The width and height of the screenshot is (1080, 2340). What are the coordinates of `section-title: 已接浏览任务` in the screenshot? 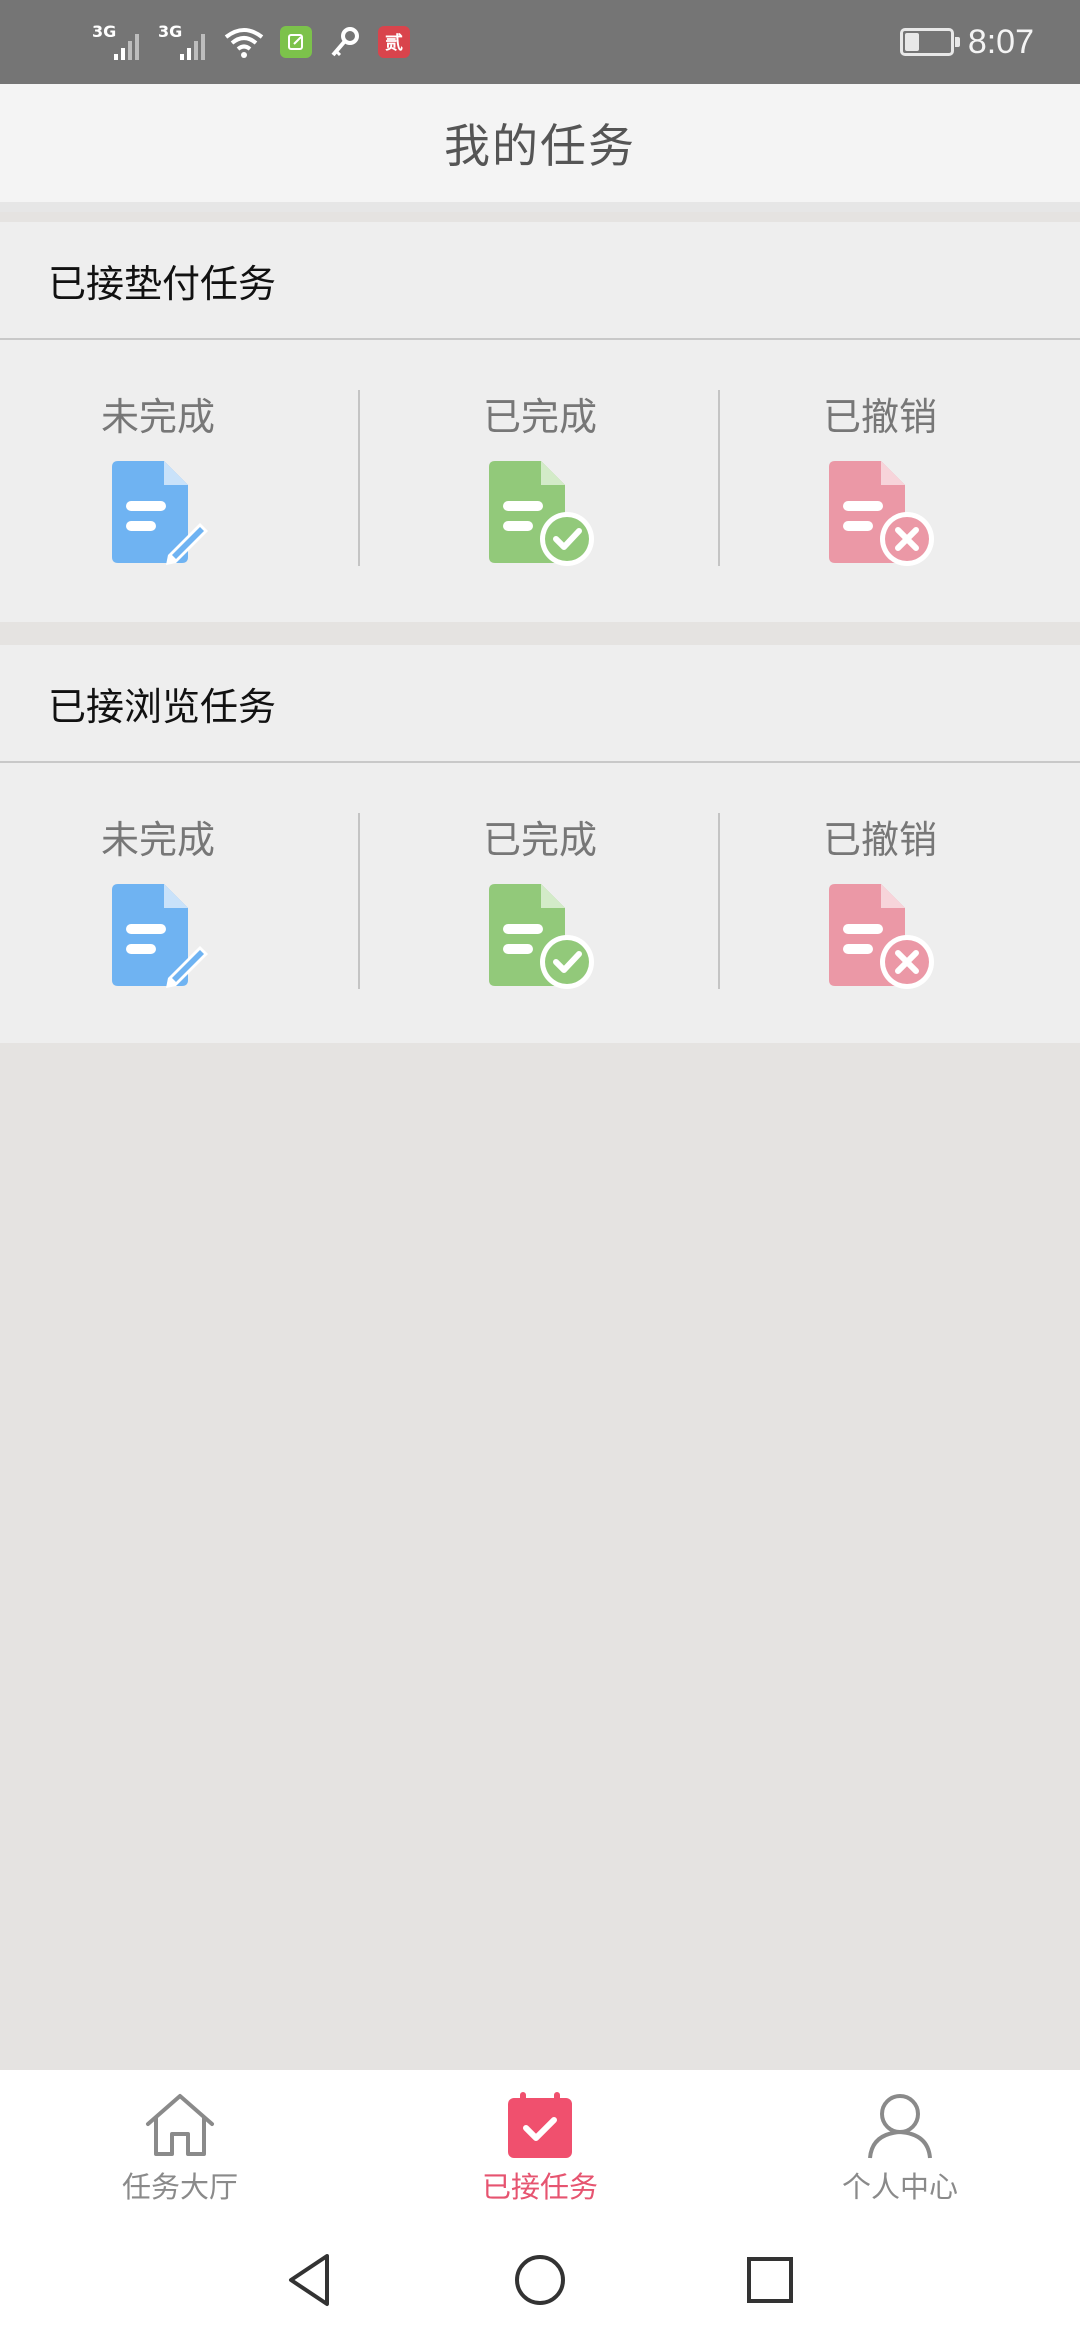 It's located at (540, 704).